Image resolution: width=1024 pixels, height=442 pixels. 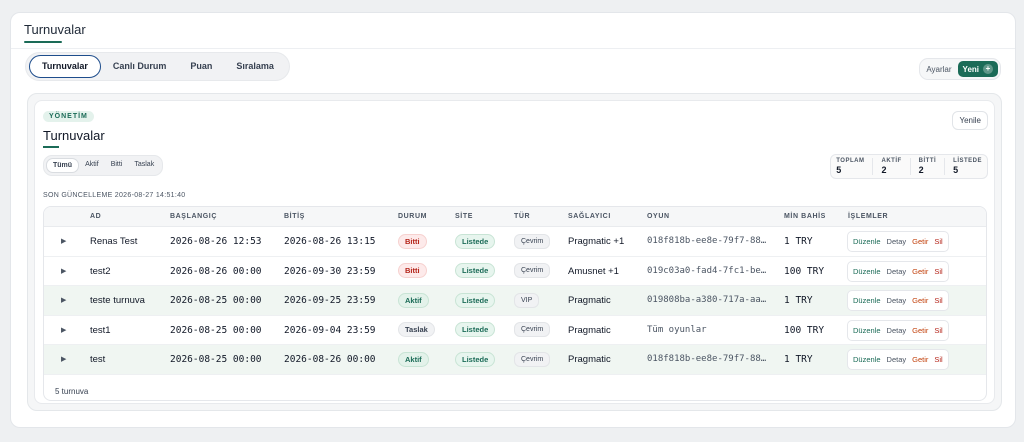 What do you see at coordinates (412, 216) in the screenshot?
I see `column-header: DURUM` at bounding box center [412, 216].